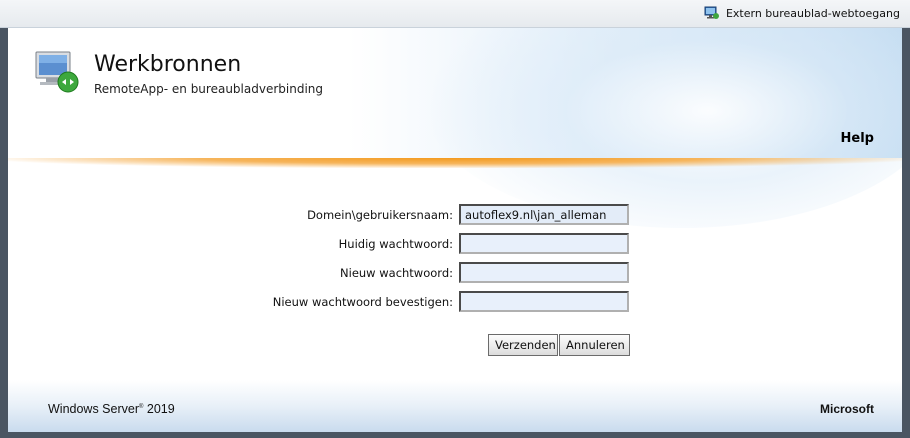 Image resolution: width=910 pixels, height=438 pixels. I want to click on footer: Windows Server® 2019 Microsoft, so click(455, 406).